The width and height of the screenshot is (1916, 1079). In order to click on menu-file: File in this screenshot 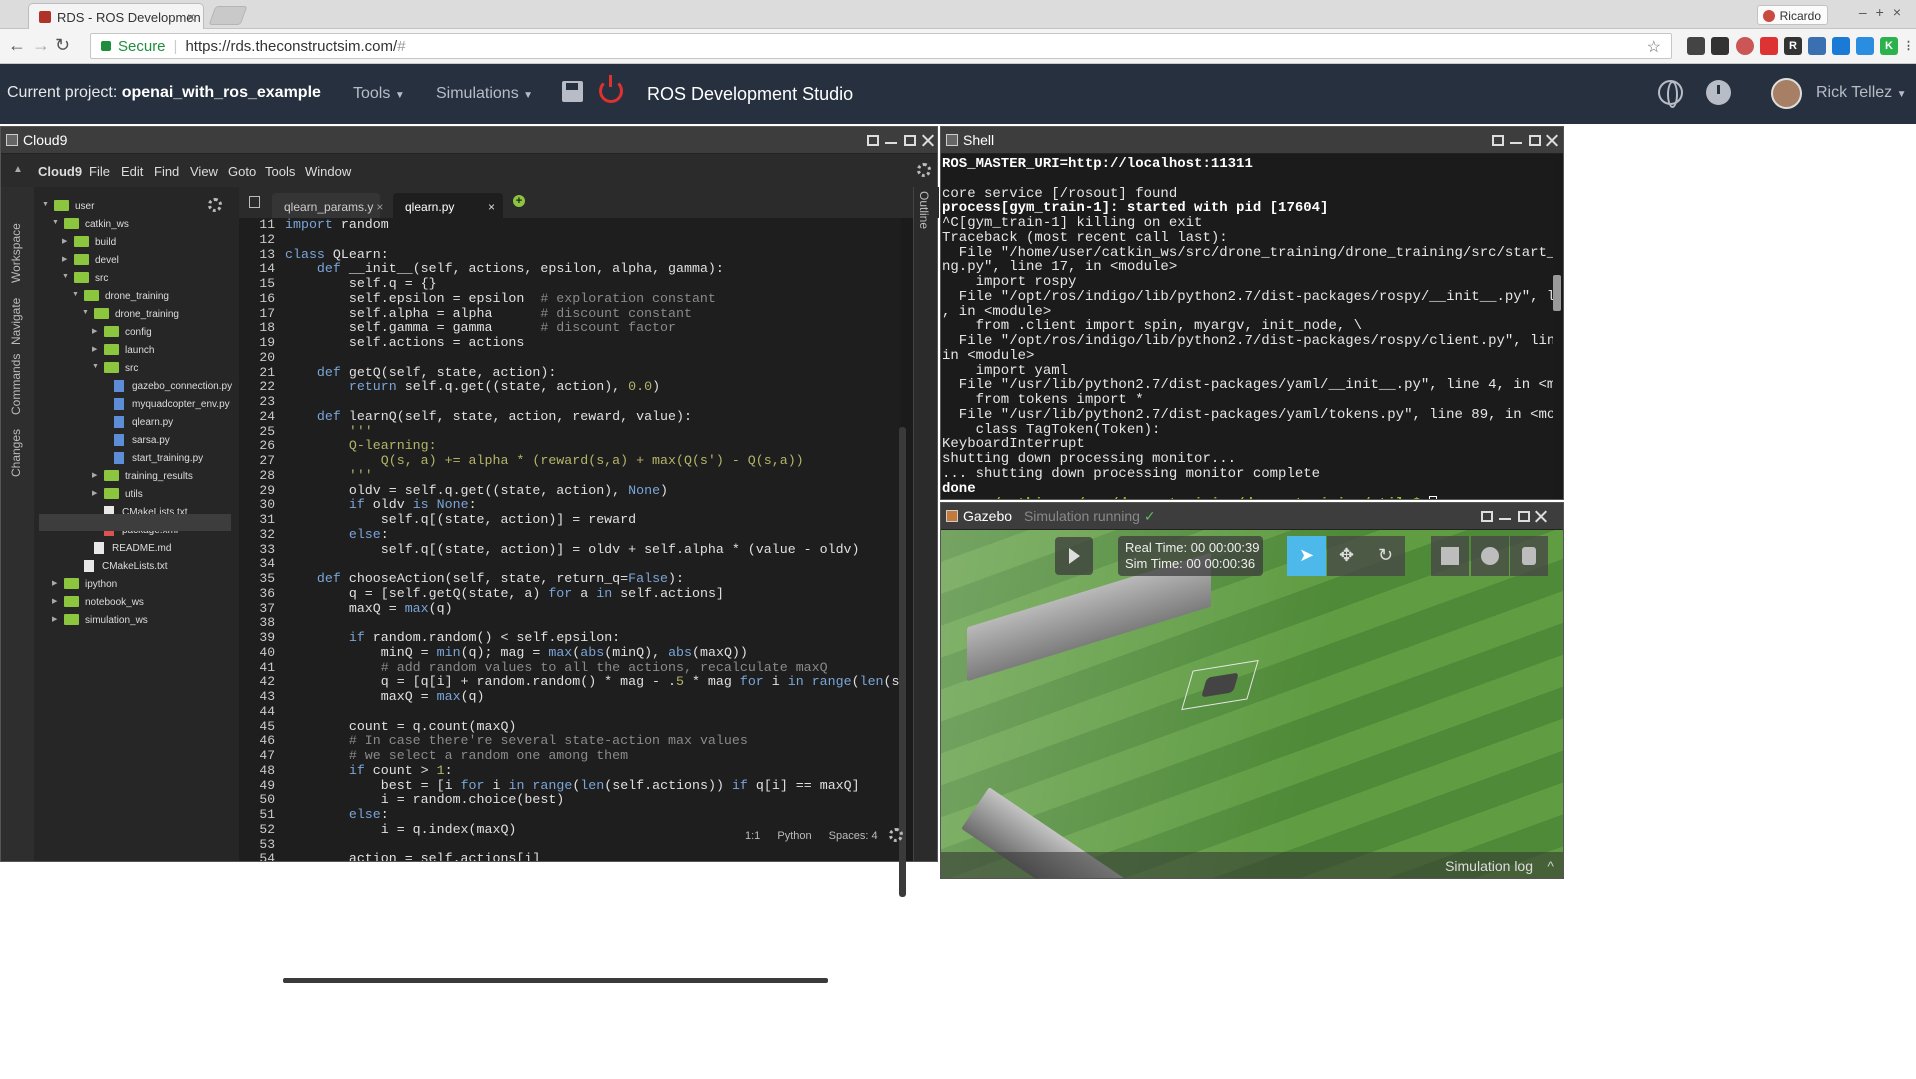, I will do `click(99, 171)`.